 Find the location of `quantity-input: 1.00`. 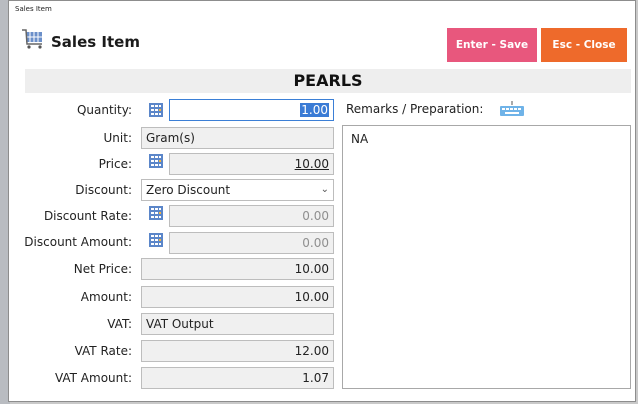

quantity-input: 1.00 is located at coordinates (251, 110).